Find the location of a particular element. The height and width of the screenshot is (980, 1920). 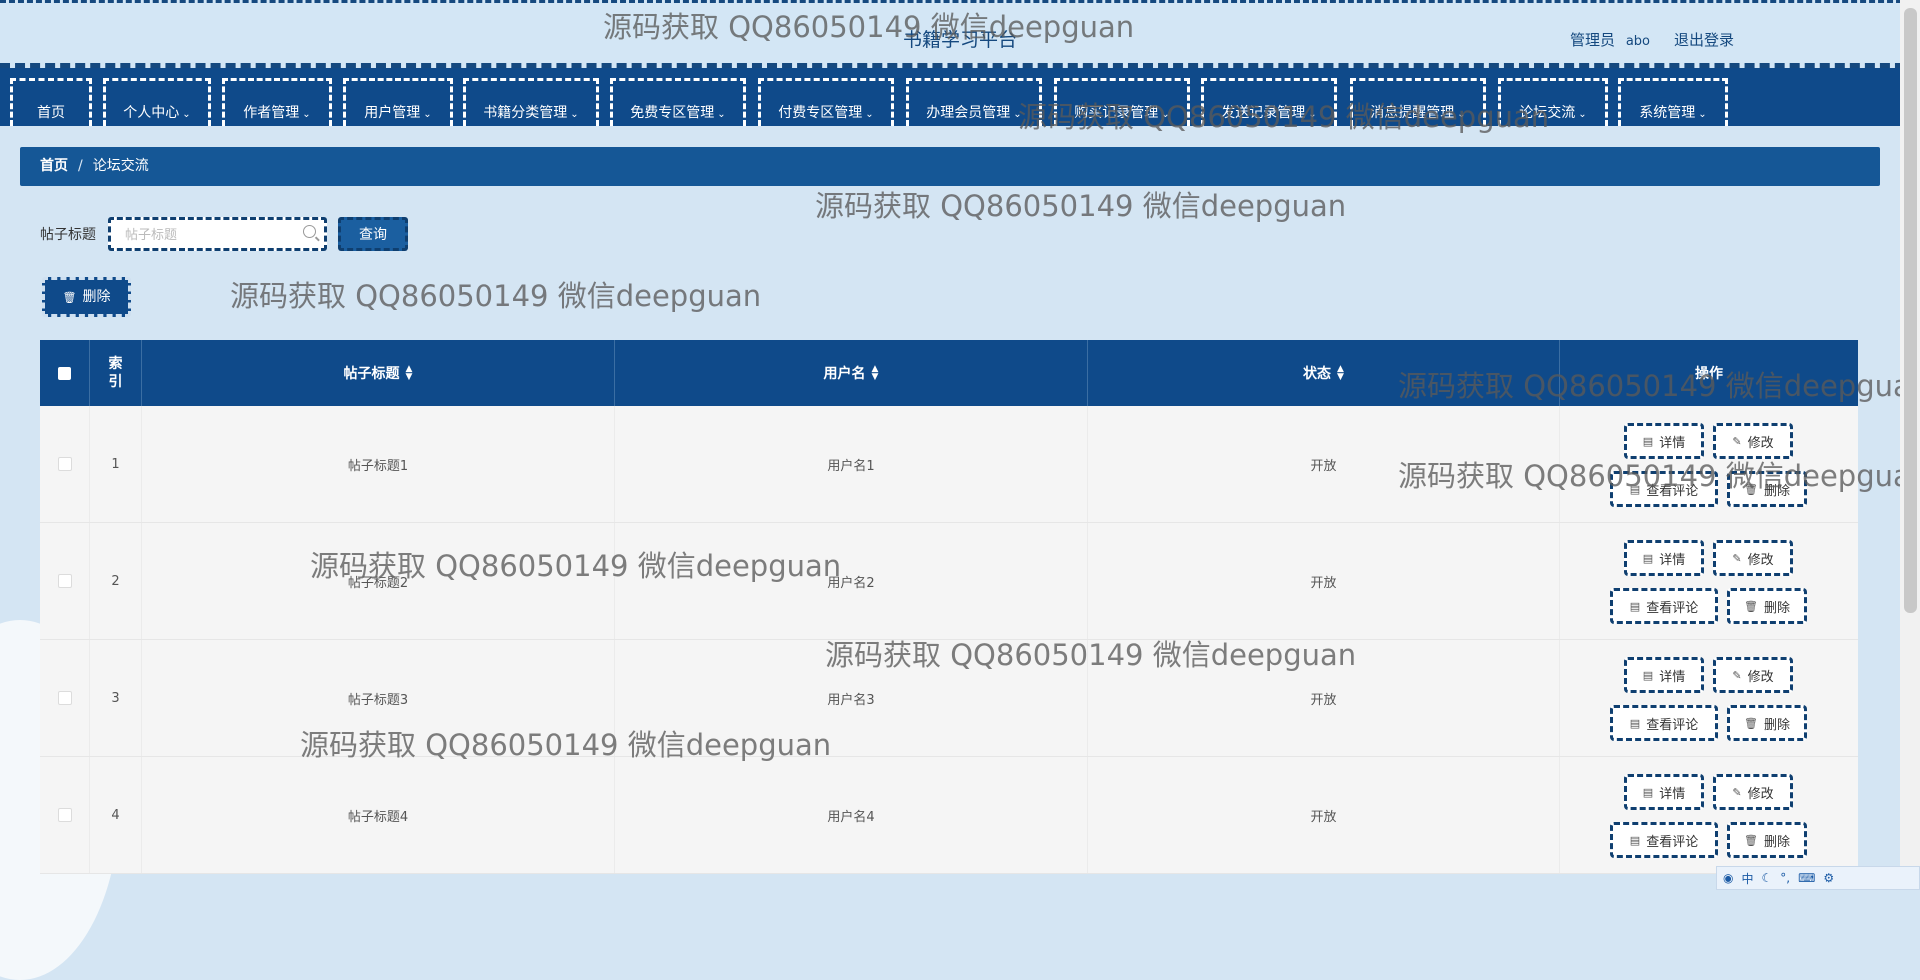

table-row: 4 帖子标题4 用户名4 开放 ▤ 详情 ✎ 修改 ▤ 查看评论 🗑 删除 is located at coordinates (949, 815).